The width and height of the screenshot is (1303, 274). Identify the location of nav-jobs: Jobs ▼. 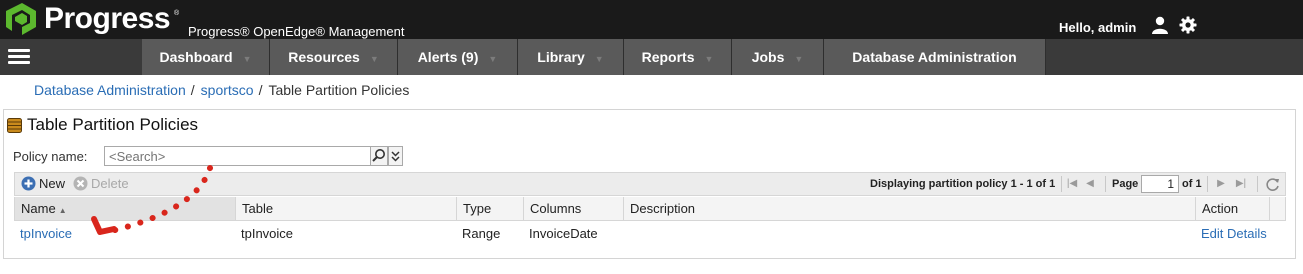
(778, 57).